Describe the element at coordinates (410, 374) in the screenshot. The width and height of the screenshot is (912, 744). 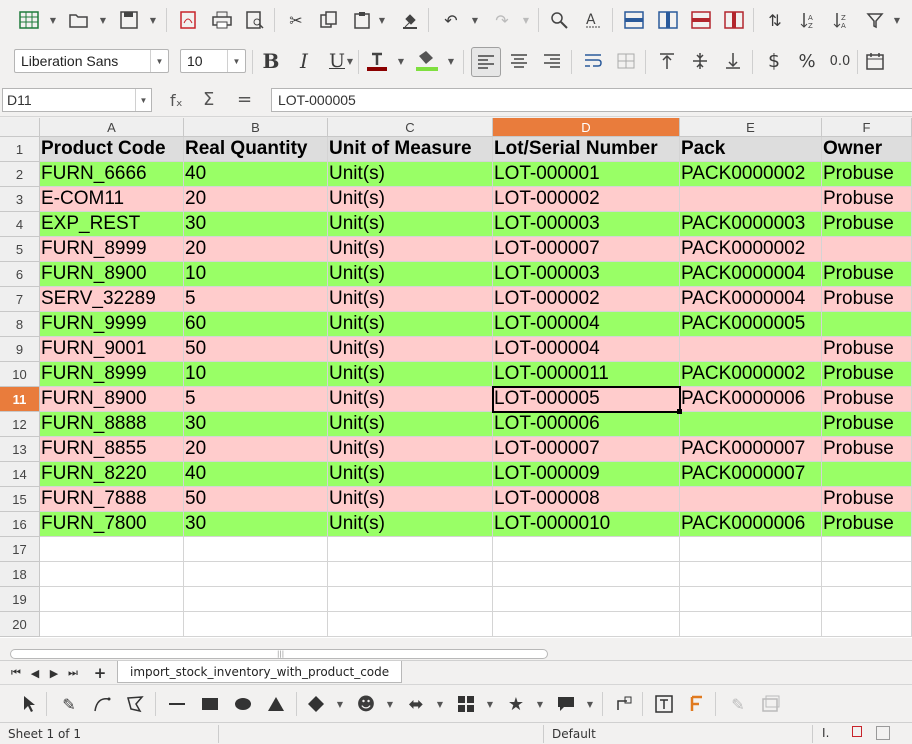
I see `cell-c10: Unit(s)` at that location.